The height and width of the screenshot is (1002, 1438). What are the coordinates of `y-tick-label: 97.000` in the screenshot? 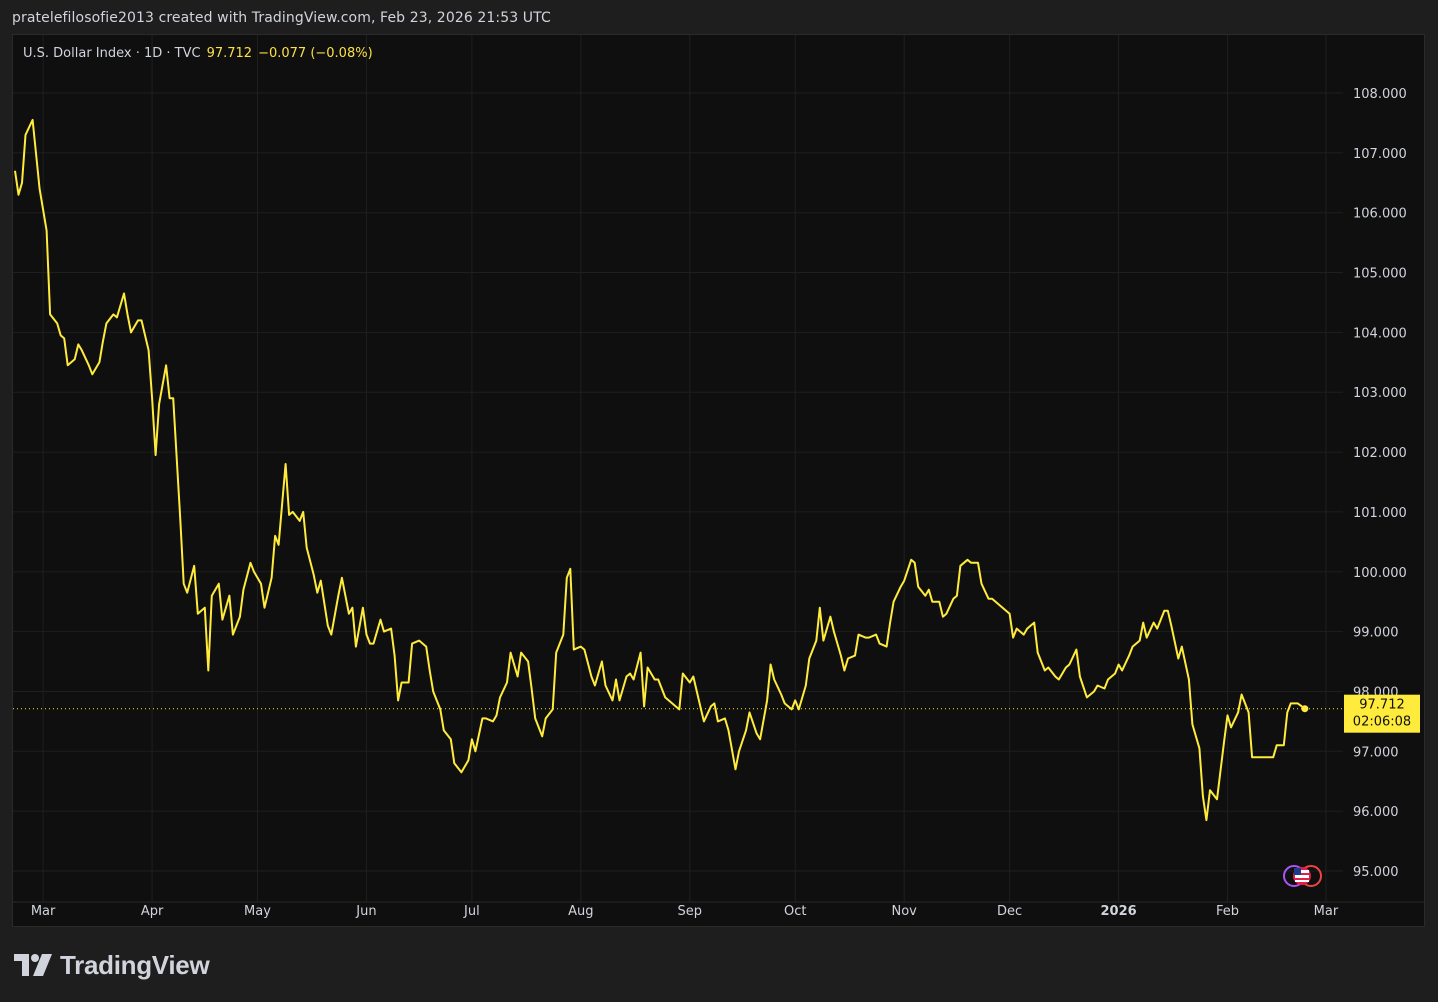 It's located at (1376, 752).